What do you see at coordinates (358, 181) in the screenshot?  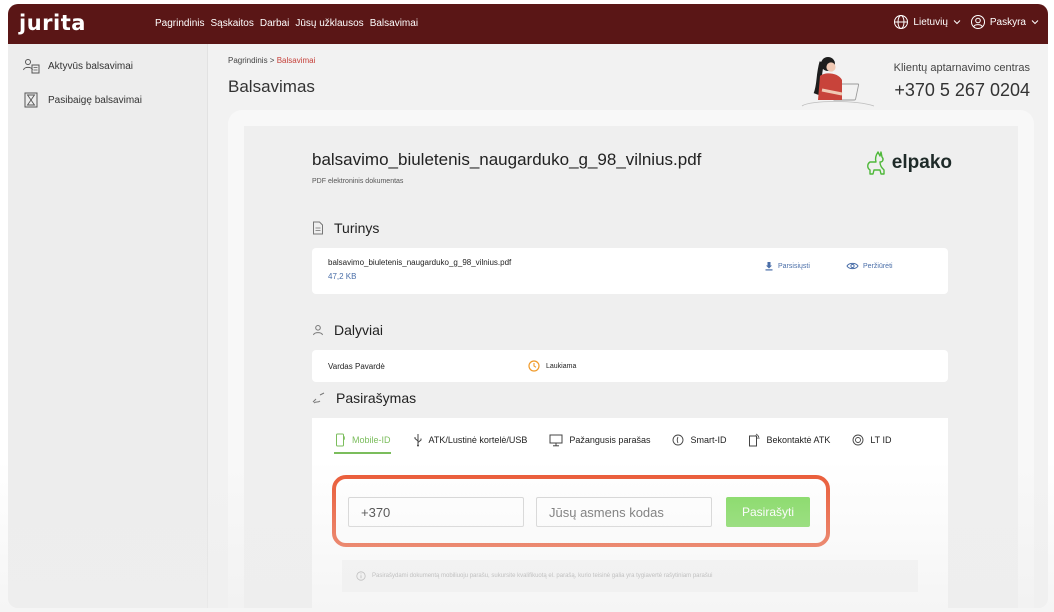 I see `document-subtitle: PDF elektroninis dokumentas` at bounding box center [358, 181].